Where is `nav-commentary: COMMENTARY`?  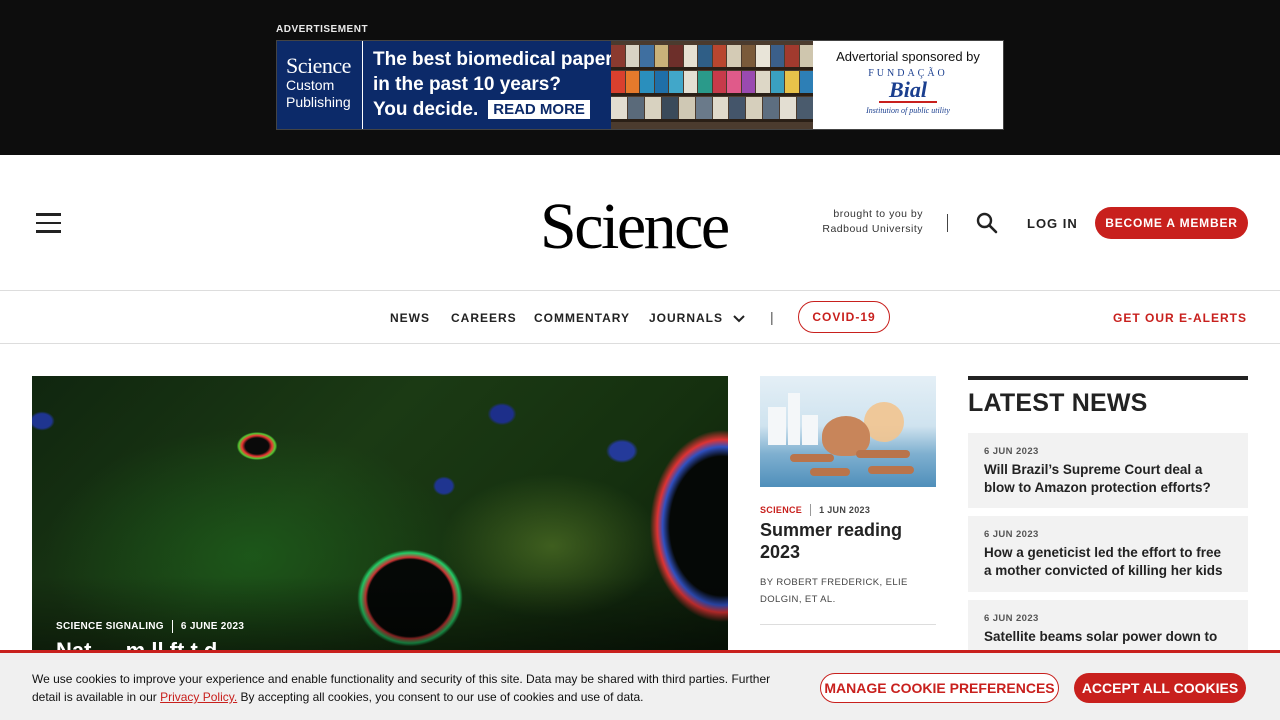
nav-commentary: COMMENTARY is located at coordinates (582, 318).